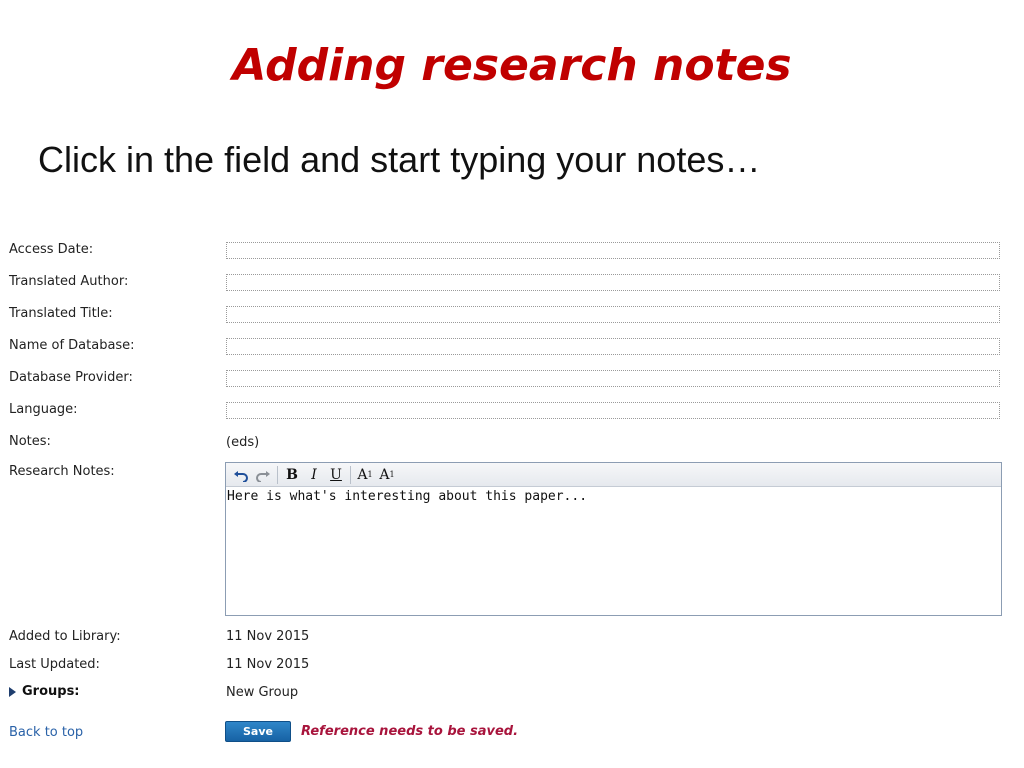 The image size is (1024, 768). What do you see at coordinates (71, 377) in the screenshot?
I see `database-provider-label: Database Provider:` at bounding box center [71, 377].